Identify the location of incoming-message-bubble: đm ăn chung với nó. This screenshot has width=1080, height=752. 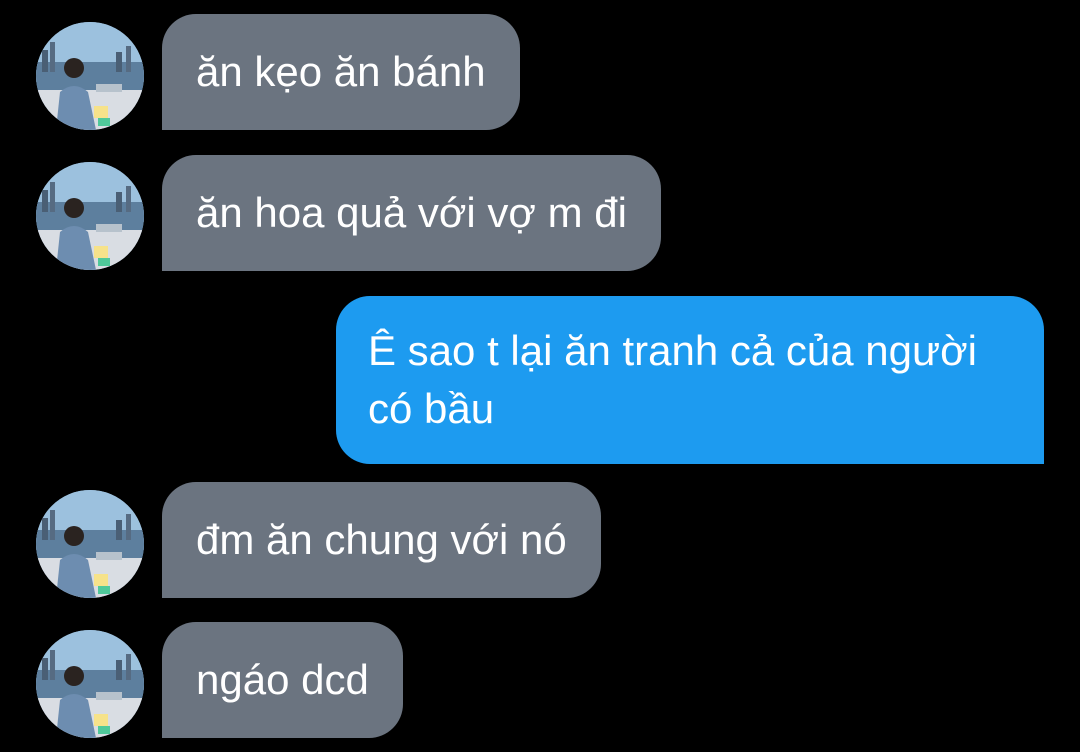
(381, 540).